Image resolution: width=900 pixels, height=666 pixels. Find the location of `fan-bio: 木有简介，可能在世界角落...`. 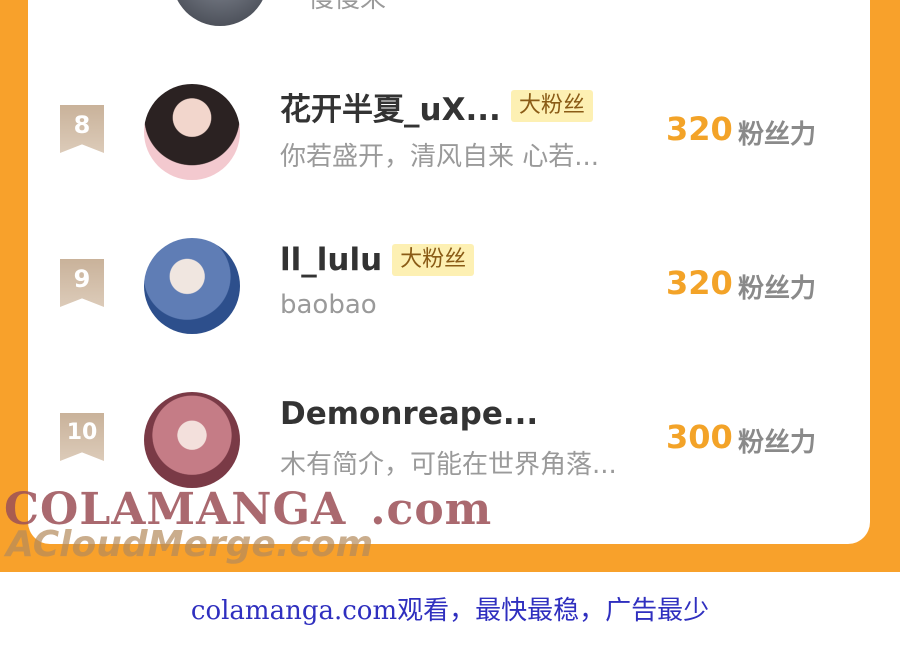

fan-bio: 木有简介，可能在世界角落... is located at coordinates (448, 465).